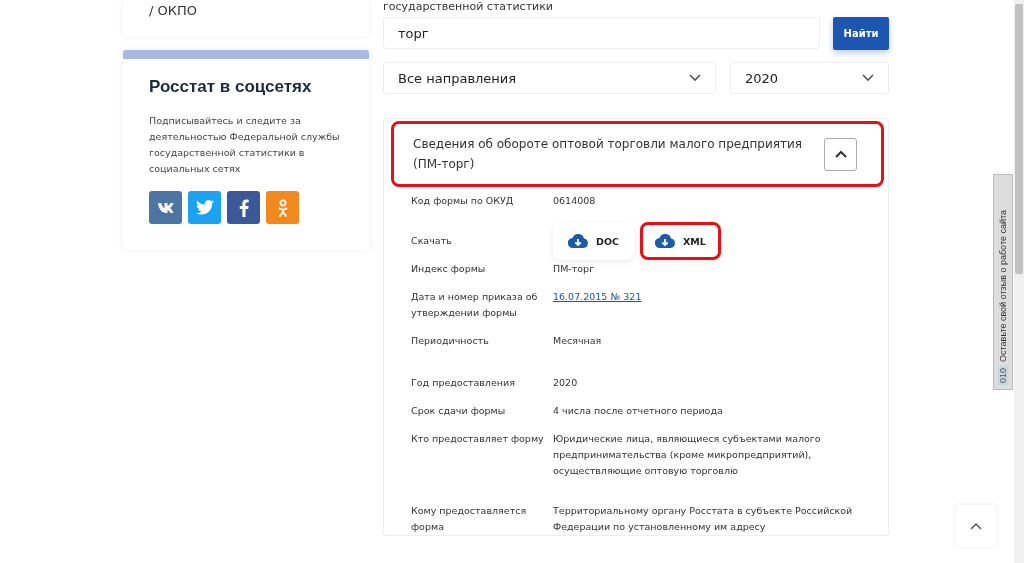 The height and width of the screenshot is (563, 1024). Describe the element at coordinates (601, 33) in the screenshot. I see `search-field: торг` at that location.